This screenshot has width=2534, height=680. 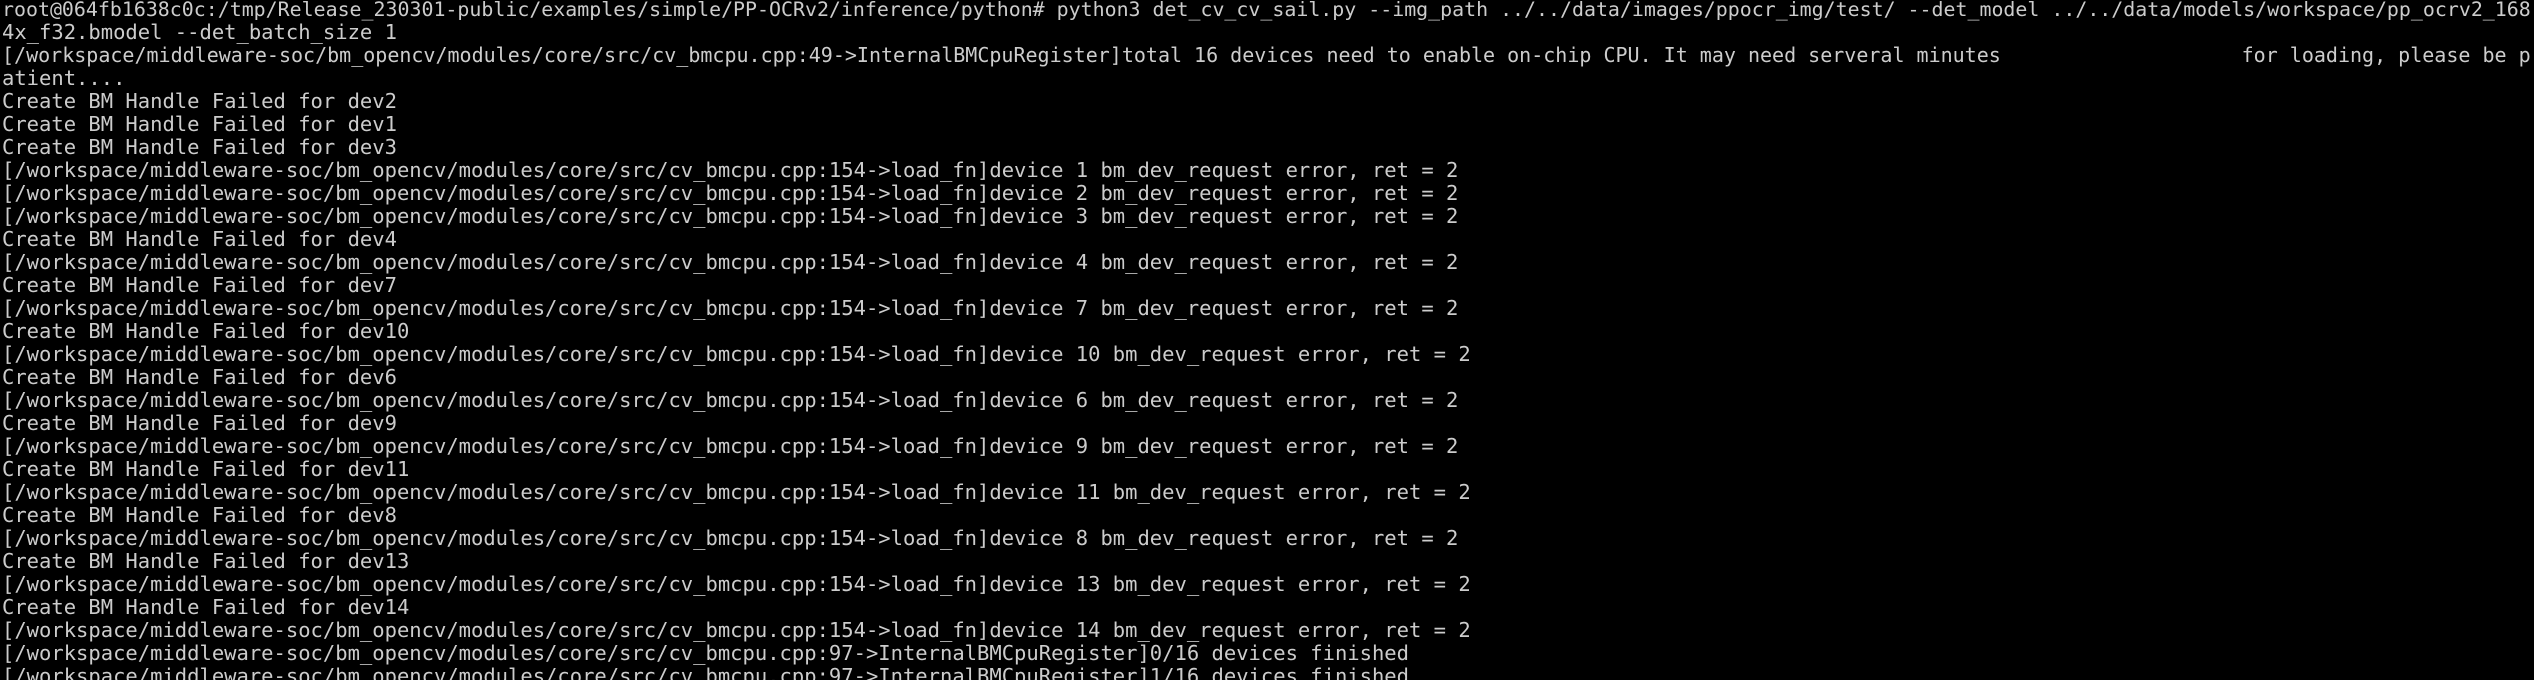 What do you see at coordinates (206, 331) in the screenshot?
I see `terminal-line: Create BM Handle Failed for dev10` at bounding box center [206, 331].